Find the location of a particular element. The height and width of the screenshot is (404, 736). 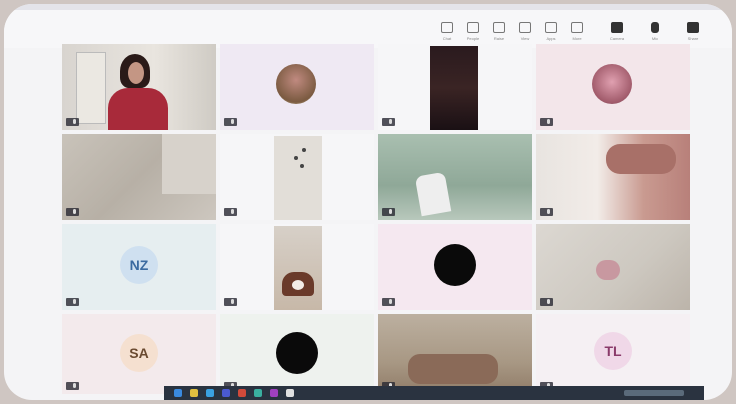

teams-icon is located at coordinates (226, 393).